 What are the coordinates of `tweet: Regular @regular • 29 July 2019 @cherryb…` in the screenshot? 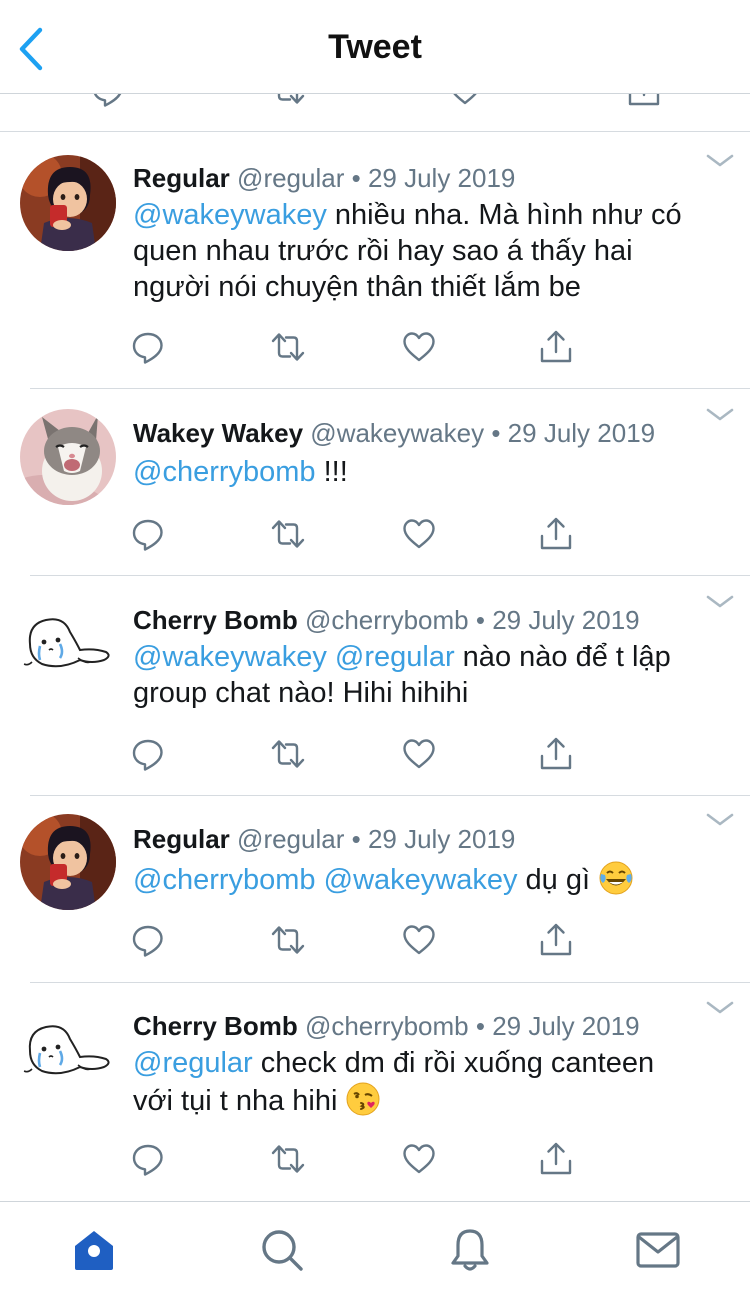 It's located at (375, 889).